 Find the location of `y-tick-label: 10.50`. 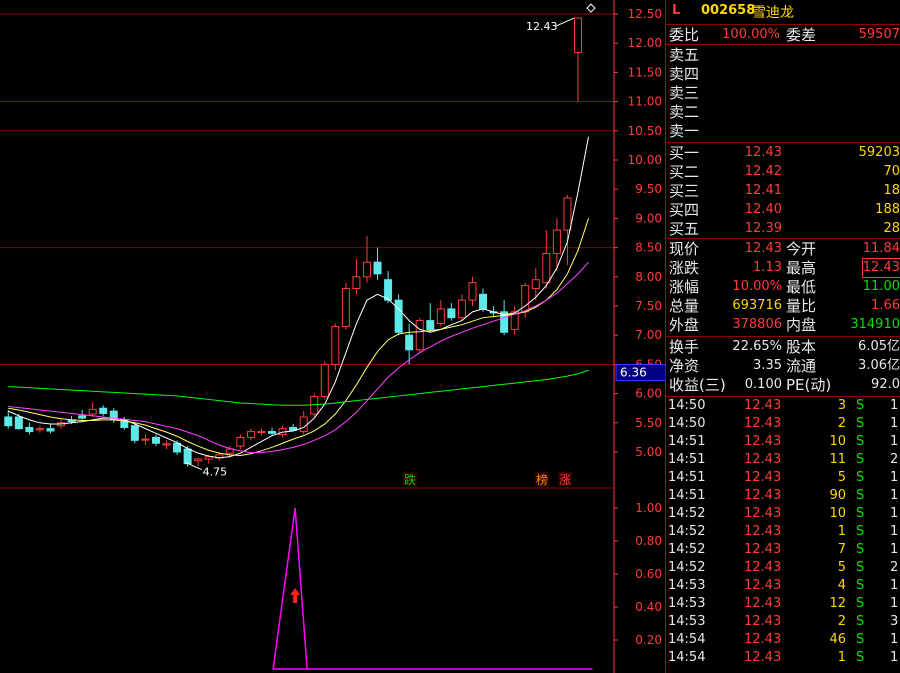

y-tick-label: 10.50 is located at coordinates (645, 131).